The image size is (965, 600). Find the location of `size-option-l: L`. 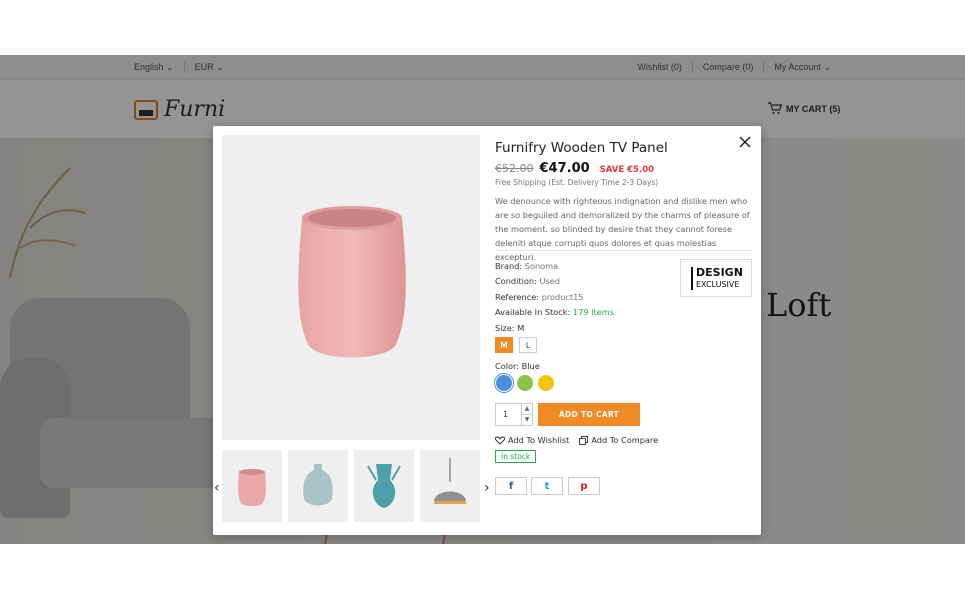

size-option-l: L is located at coordinates (528, 345).